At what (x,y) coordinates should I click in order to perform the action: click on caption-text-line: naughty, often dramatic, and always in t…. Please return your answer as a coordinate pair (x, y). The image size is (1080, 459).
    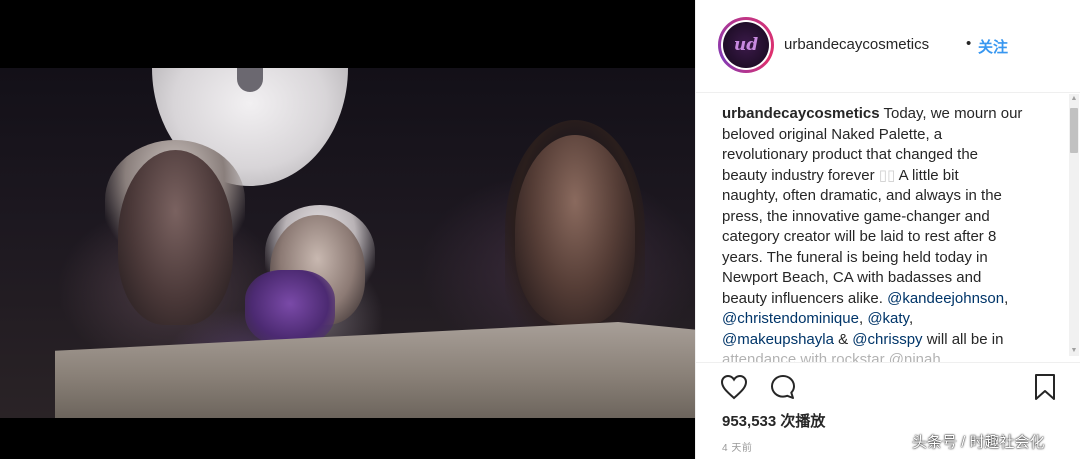
    Looking at the image, I should click on (862, 195).